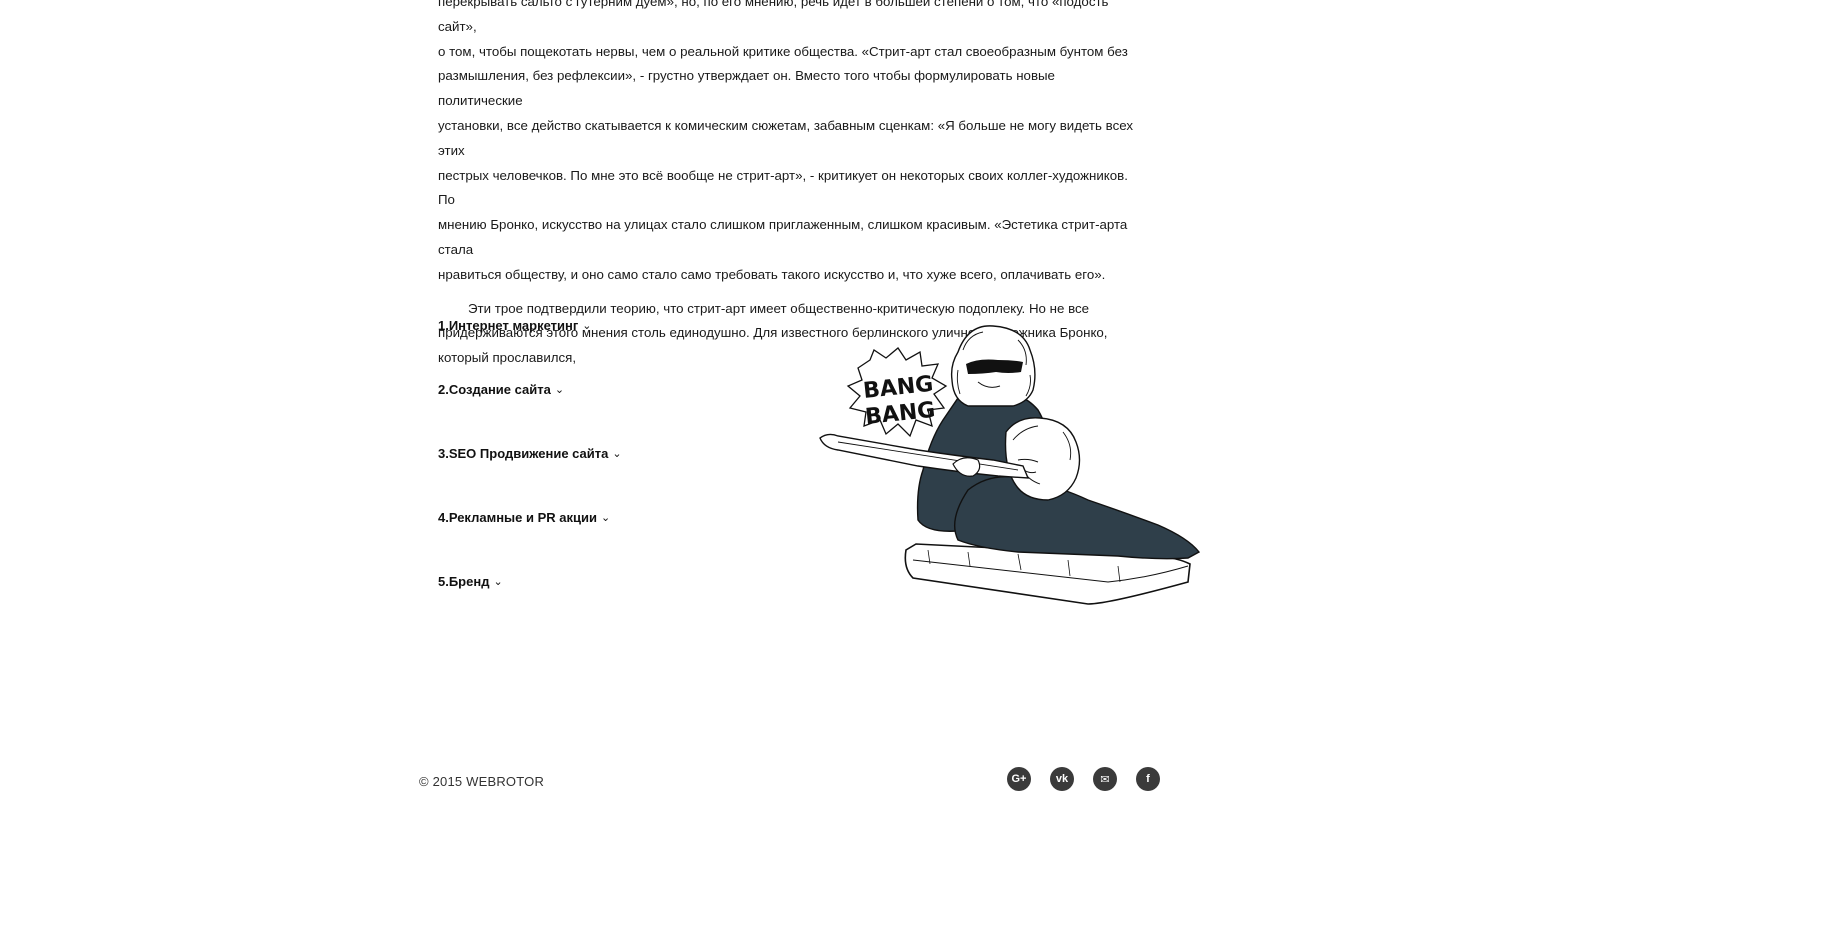 This screenshot has height=950, width=1833. What do you see at coordinates (618, 542) in the screenshot?
I see `accordion-item-pr: 4.Рекламные и PR акции ⌄` at bounding box center [618, 542].